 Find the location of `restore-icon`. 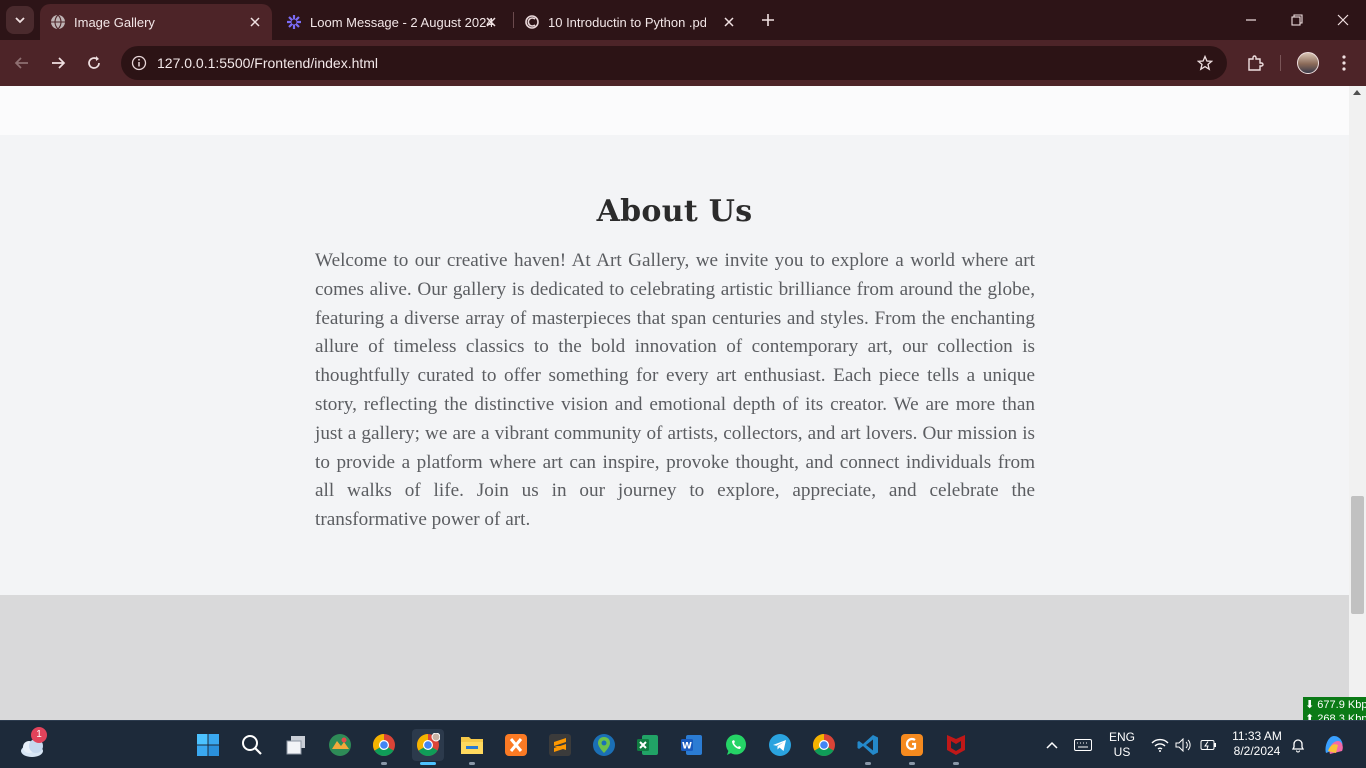

restore-icon is located at coordinates (1297, 20).